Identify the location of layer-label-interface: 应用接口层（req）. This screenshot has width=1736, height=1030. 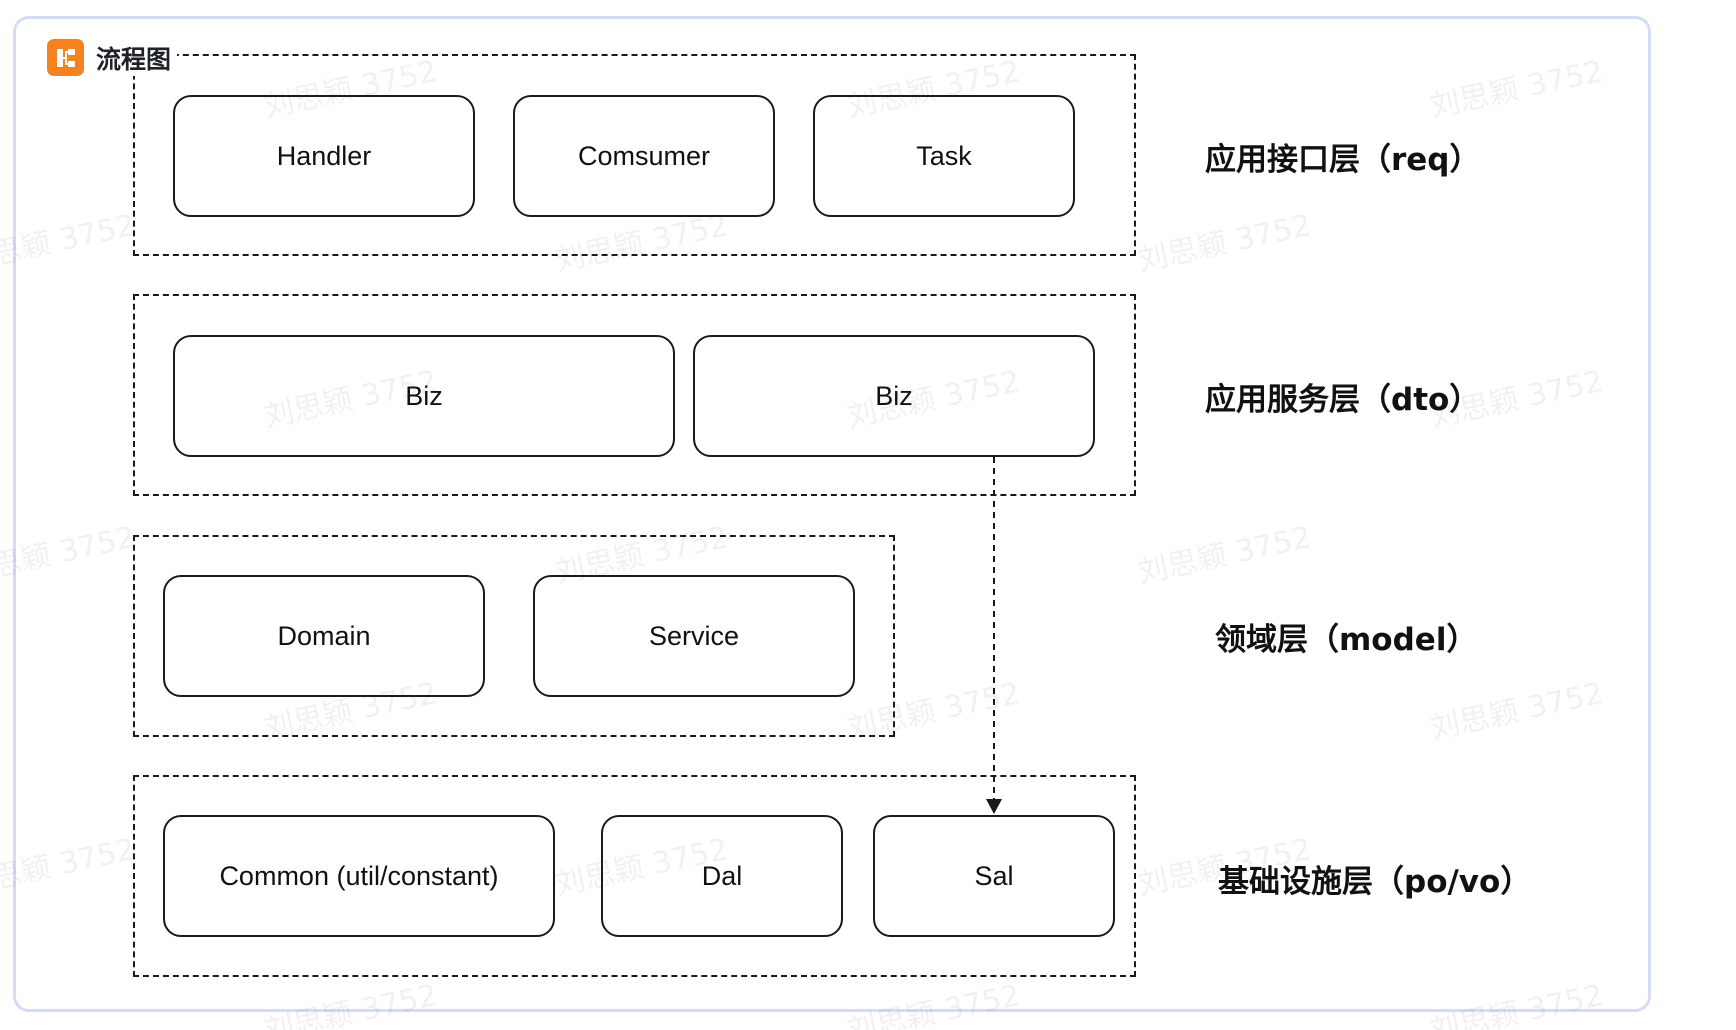
(1343, 160).